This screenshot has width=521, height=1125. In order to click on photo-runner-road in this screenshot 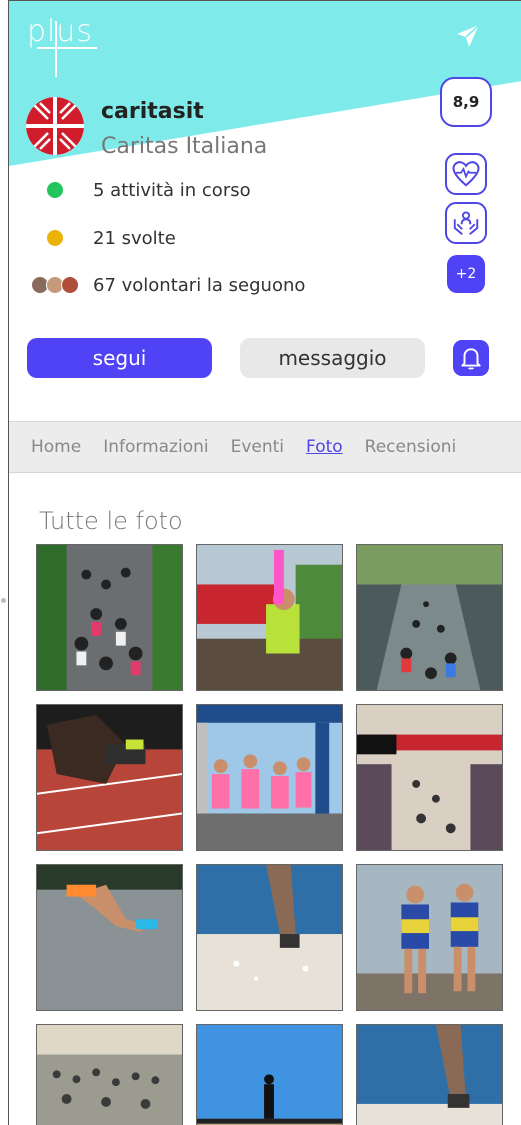, I will do `click(109, 937)`.